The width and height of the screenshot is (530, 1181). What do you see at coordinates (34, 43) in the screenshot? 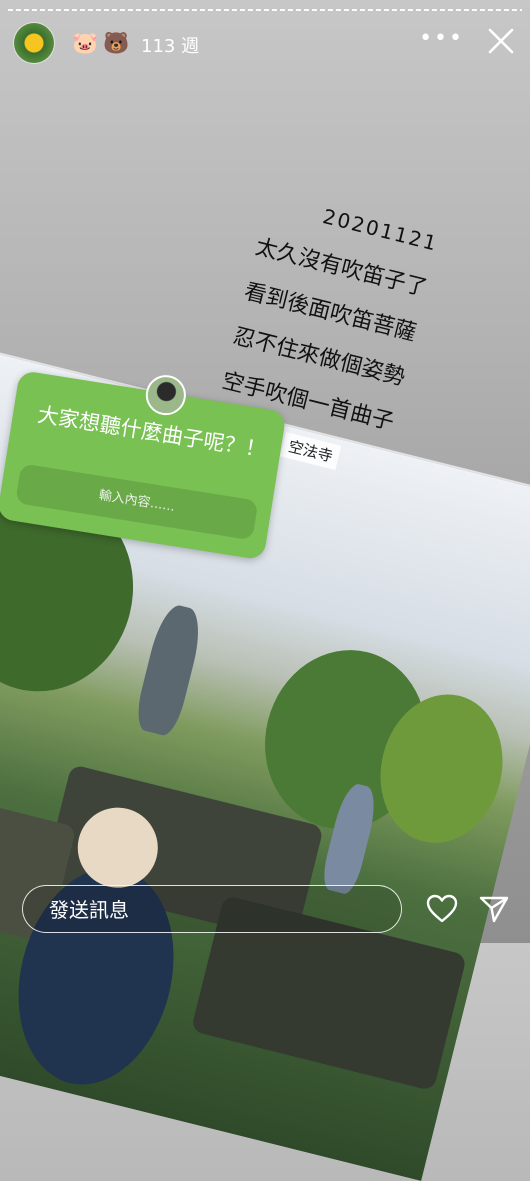
I see `profile-avatar` at bounding box center [34, 43].